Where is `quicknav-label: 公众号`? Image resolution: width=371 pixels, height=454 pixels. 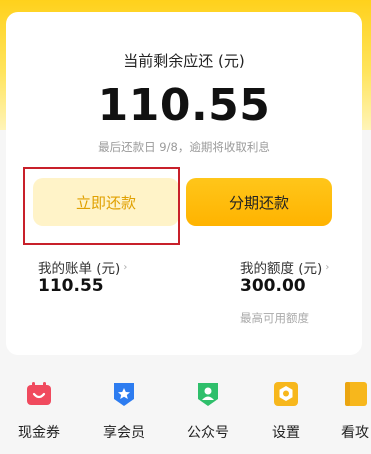 quicknav-label: 公众号 is located at coordinates (208, 433).